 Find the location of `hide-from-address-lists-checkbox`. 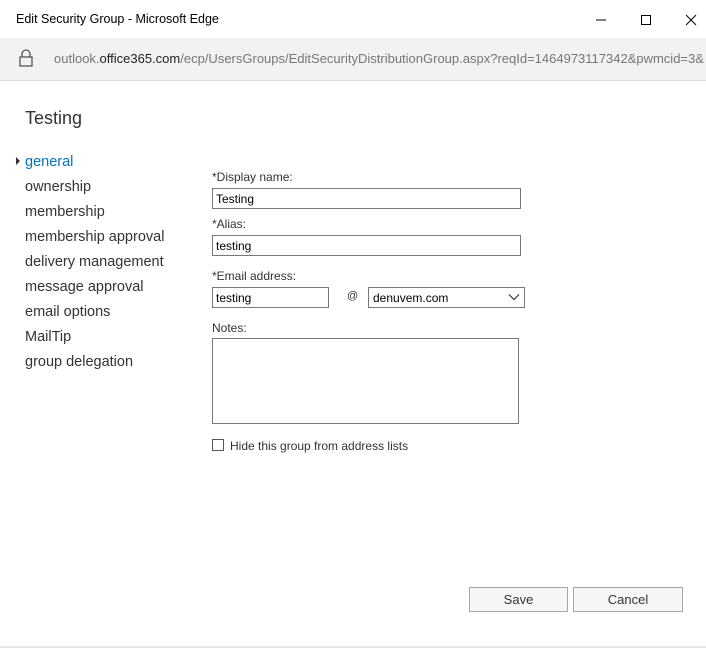

hide-from-address-lists-checkbox is located at coordinates (218, 445).